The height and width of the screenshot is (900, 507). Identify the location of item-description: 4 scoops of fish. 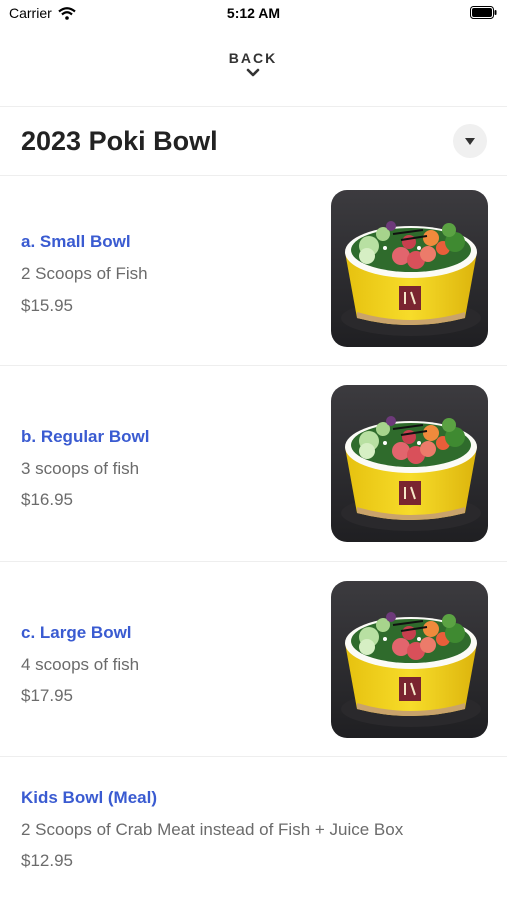
(80, 664).